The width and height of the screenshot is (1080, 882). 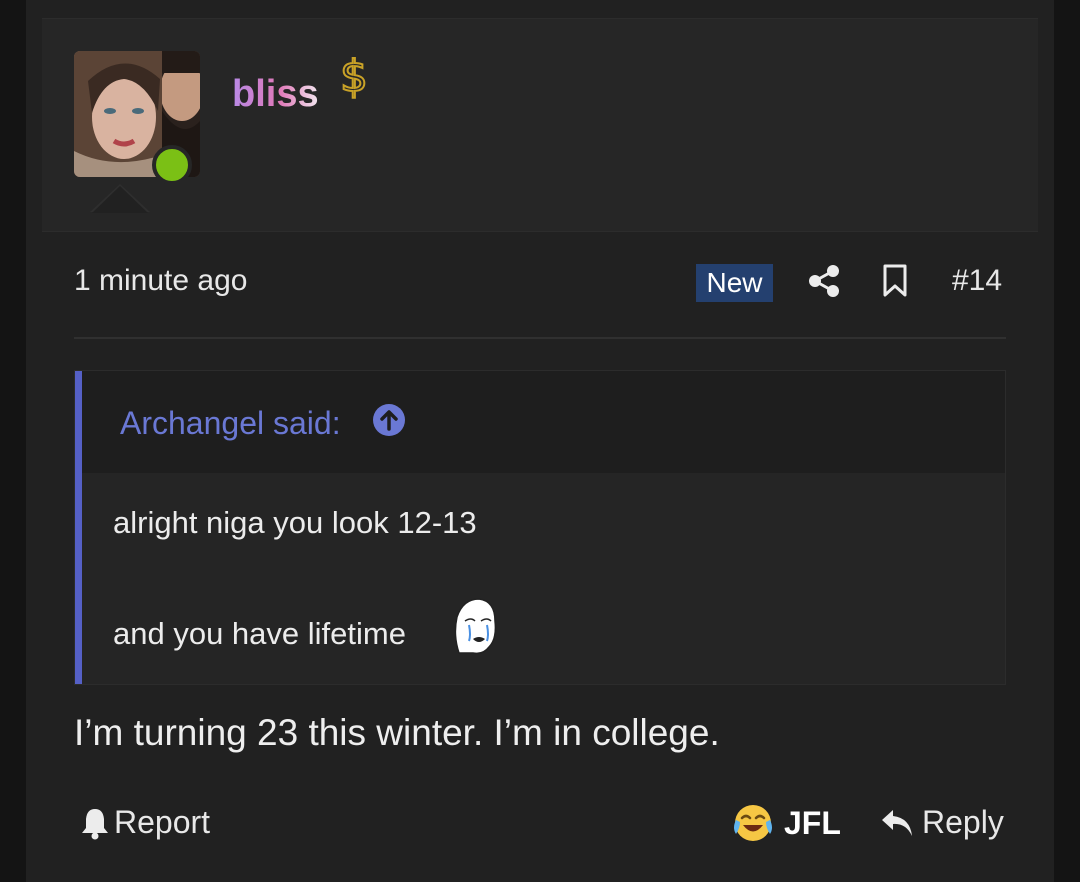 What do you see at coordinates (162, 822) in the screenshot?
I see `report-label: Report` at bounding box center [162, 822].